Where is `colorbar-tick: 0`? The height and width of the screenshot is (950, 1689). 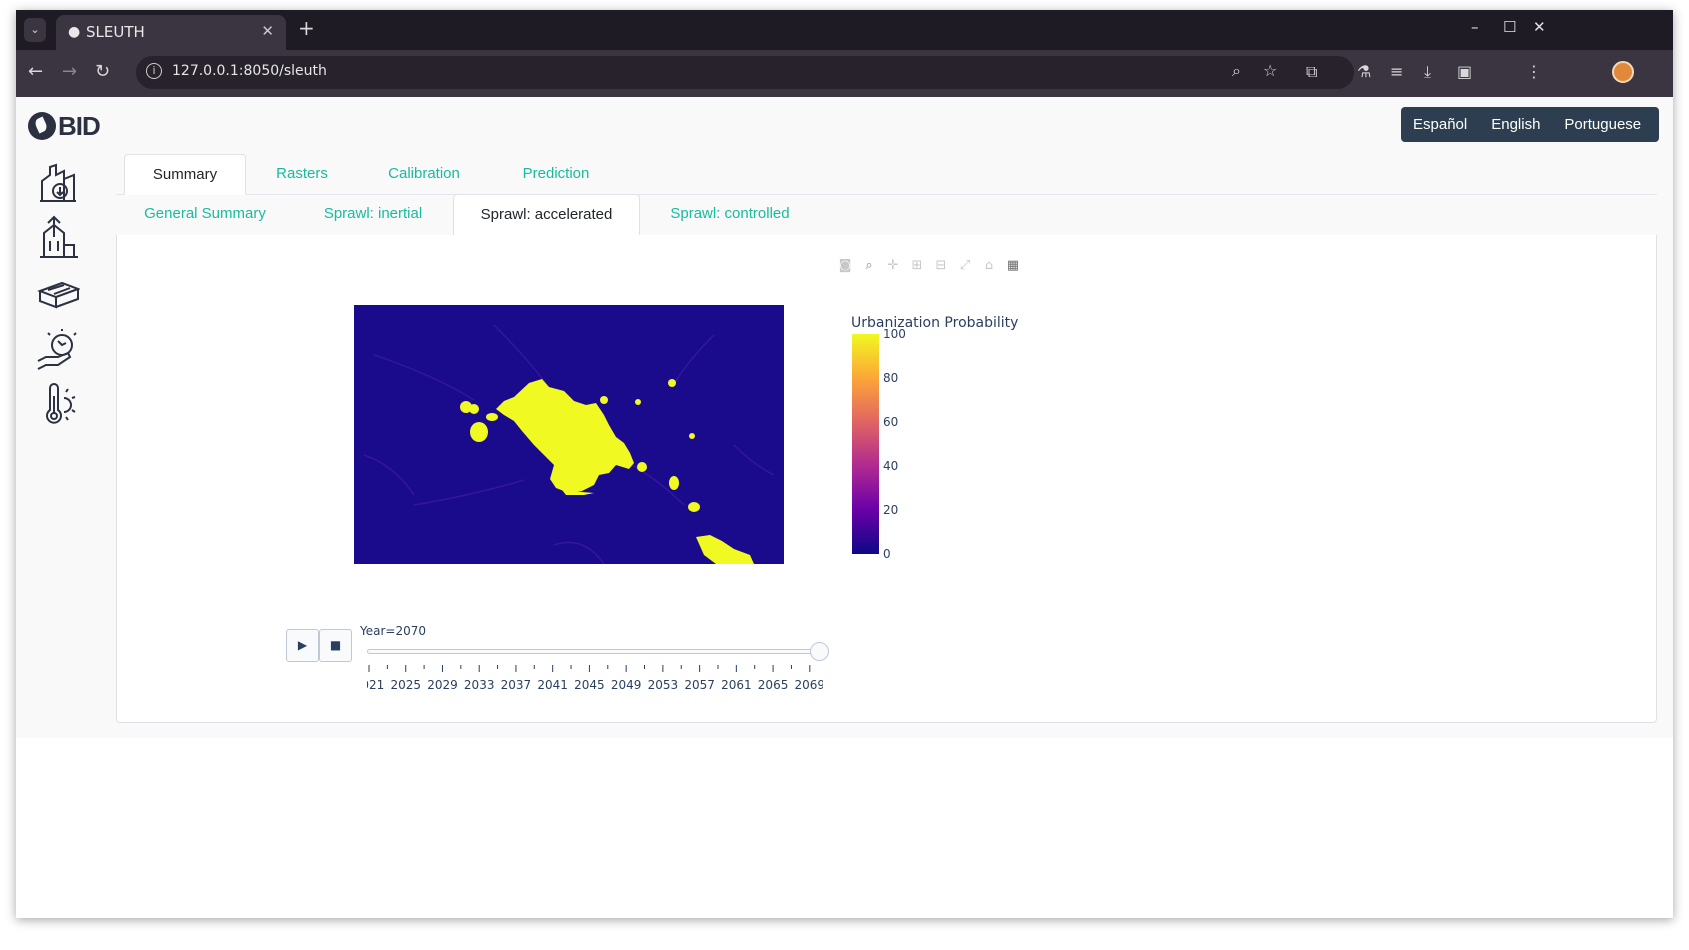 colorbar-tick: 0 is located at coordinates (887, 554).